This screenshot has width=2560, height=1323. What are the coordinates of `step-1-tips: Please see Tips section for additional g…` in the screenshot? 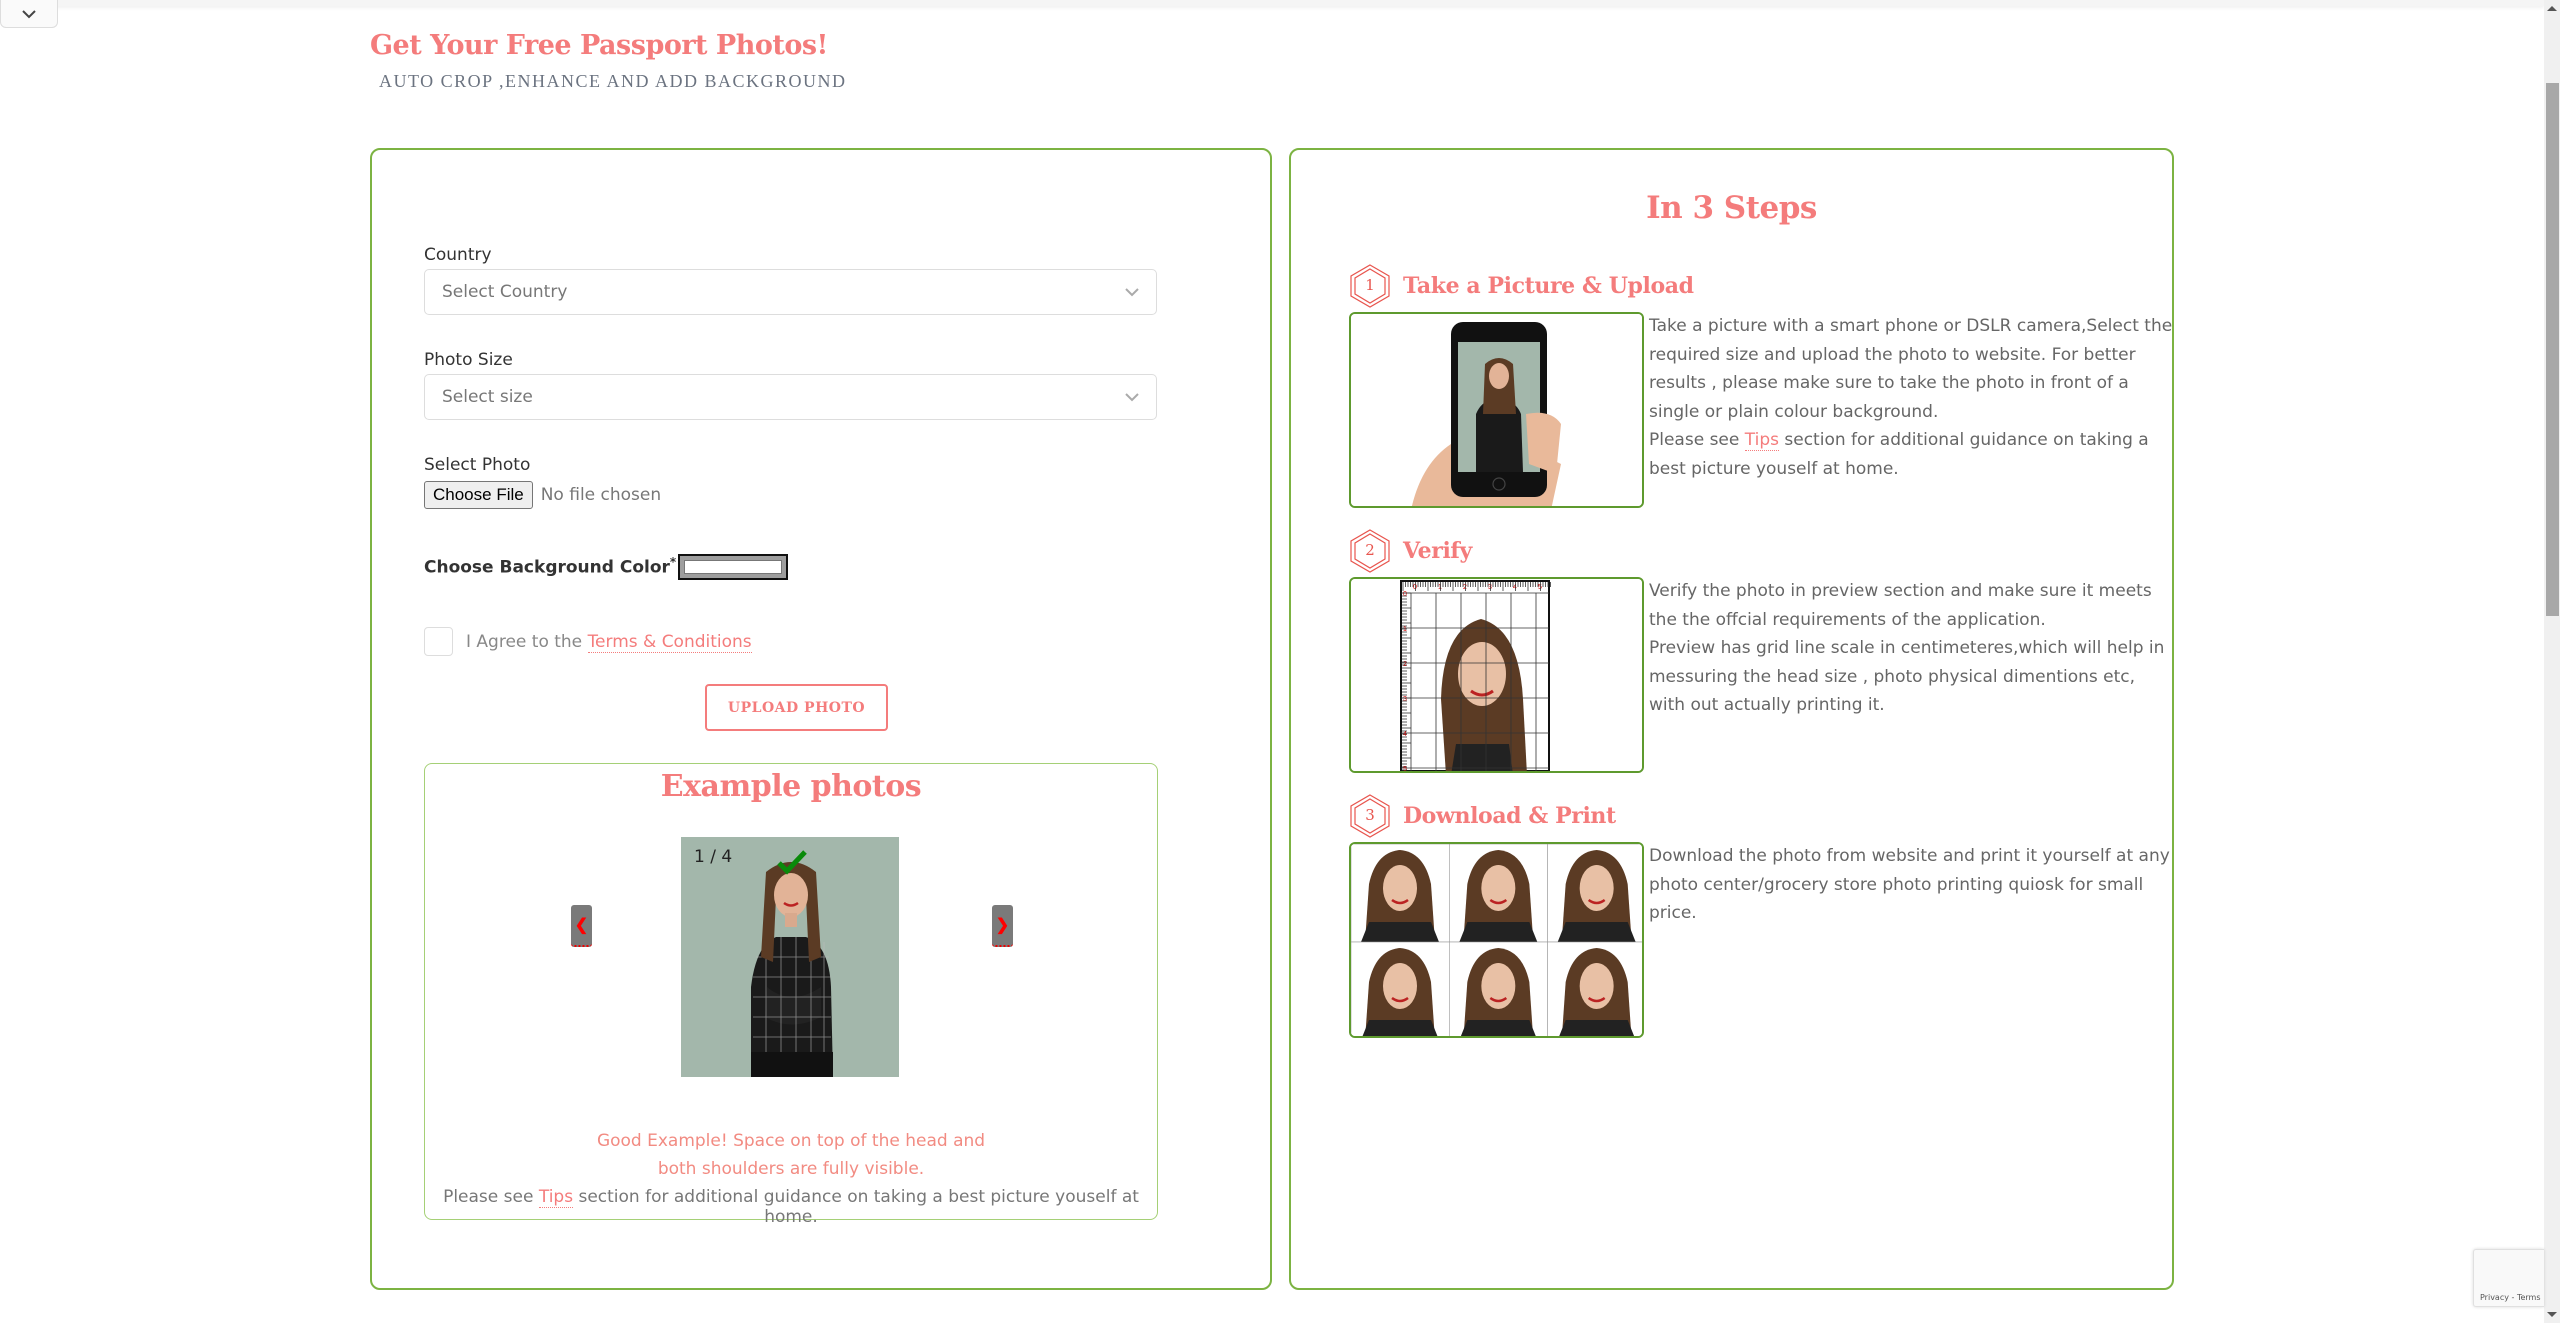 It's located at (1911, 454).